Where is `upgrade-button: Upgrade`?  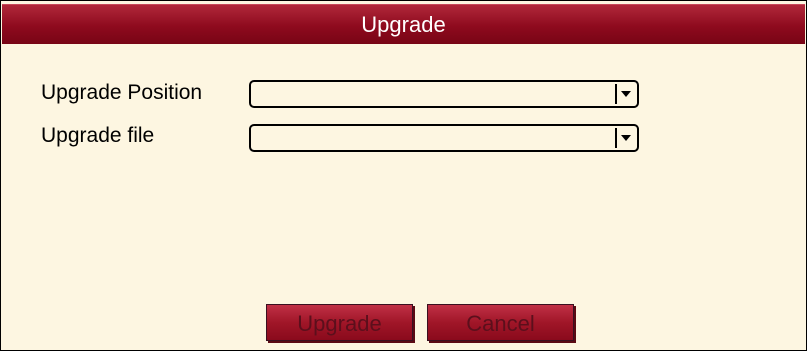
upgrade-button: Upgrade is located at coordinates (339, 322).